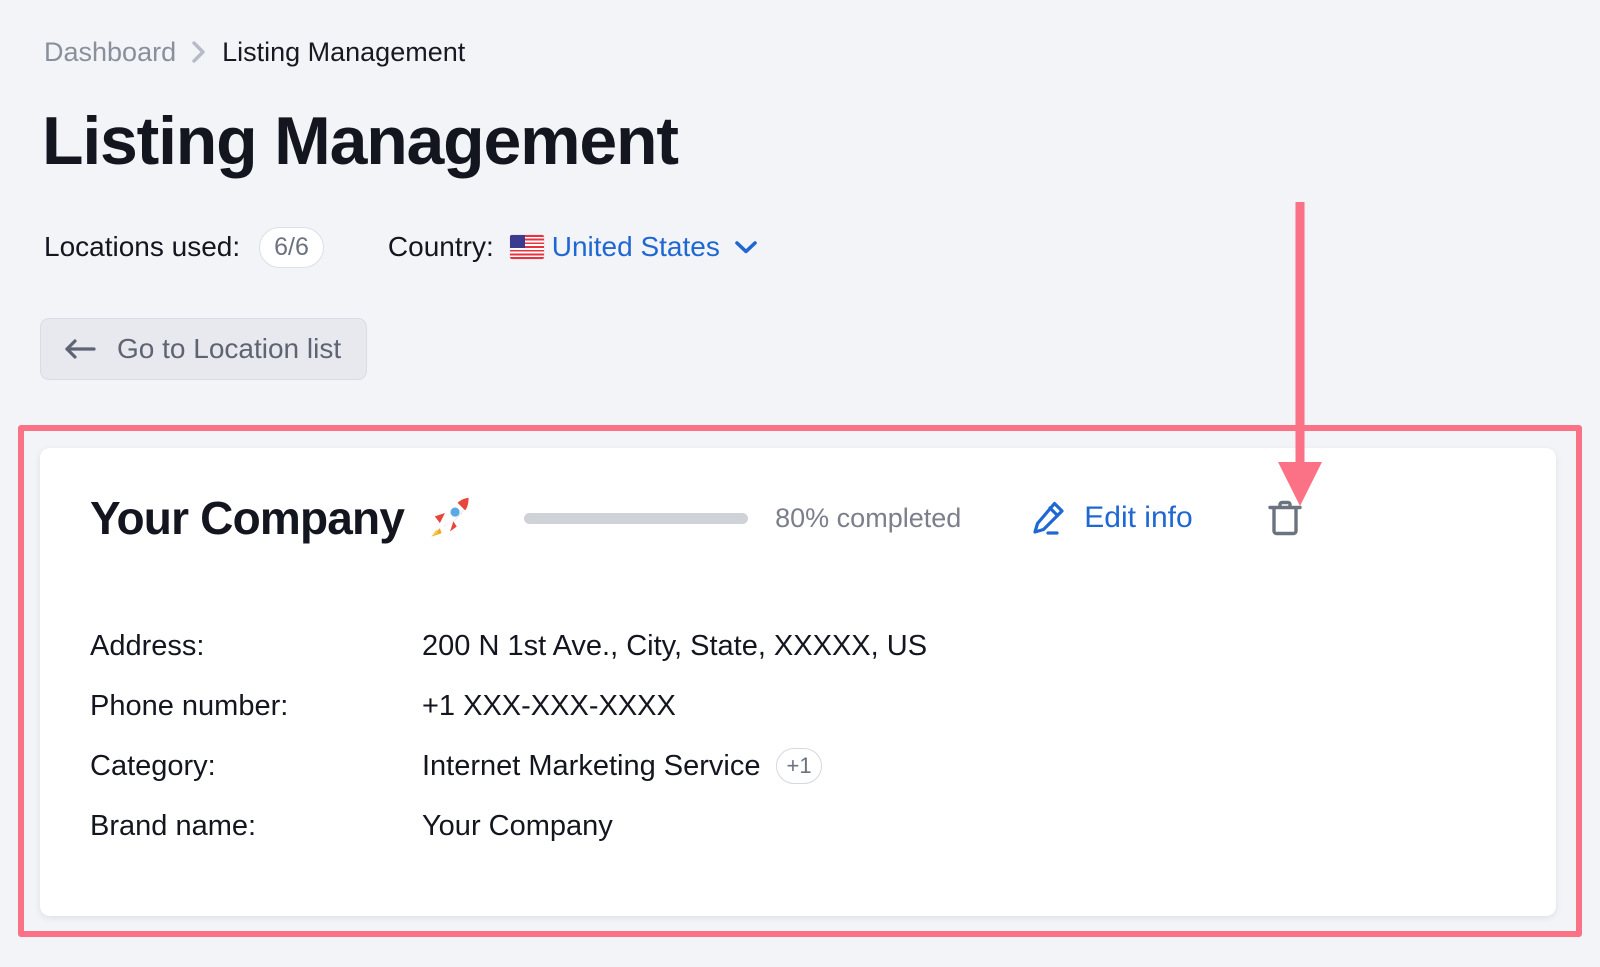 The image size is (1600, 967). I want to click on table-row: Phone number: +1 XXX-XXX-XXXX, so click(740, 706).